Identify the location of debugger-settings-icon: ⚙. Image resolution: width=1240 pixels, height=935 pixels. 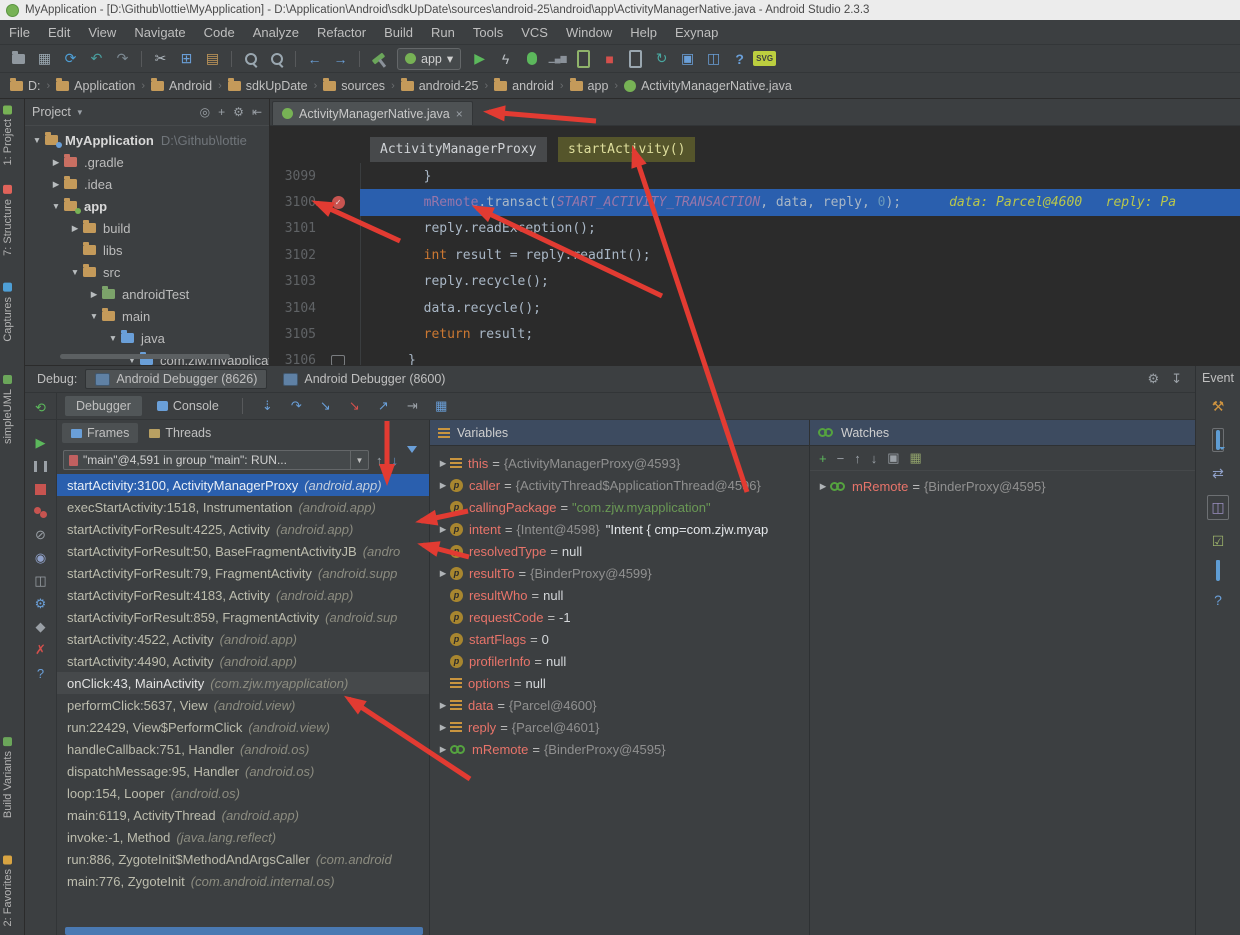
(41, 604).